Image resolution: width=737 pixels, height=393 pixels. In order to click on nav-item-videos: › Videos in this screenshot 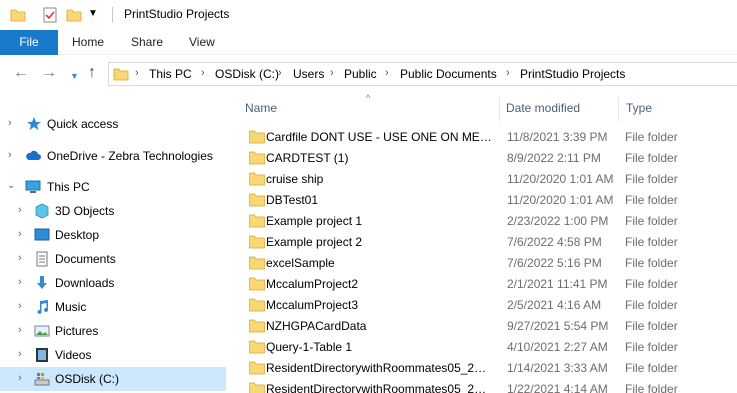, I will do `click(113, 355)`.